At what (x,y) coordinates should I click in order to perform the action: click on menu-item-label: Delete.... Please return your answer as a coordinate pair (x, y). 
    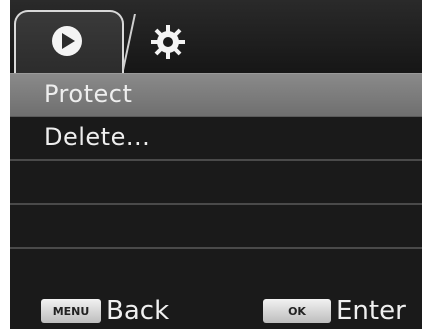
    Looking at the image, I should click on (97, 137).